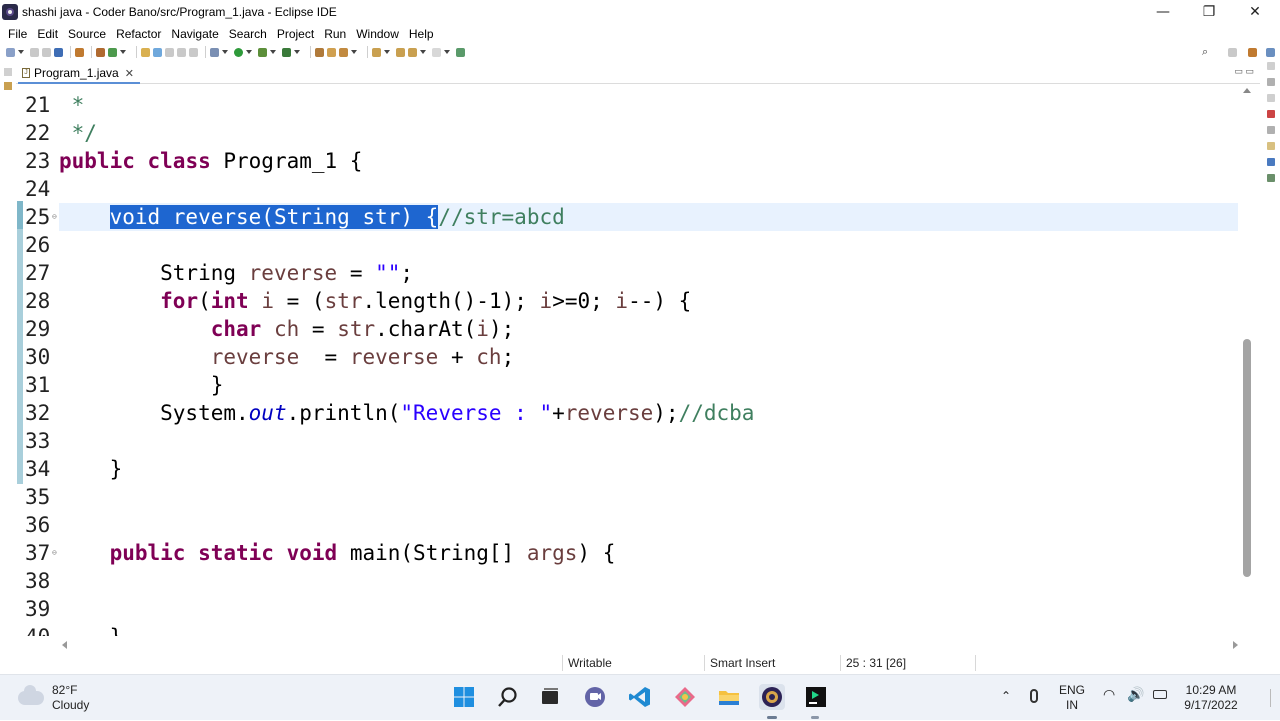 This screenshot has width=1280, height=721. What do you see at coordinates (331, 52) in the screenshot?
I see `open-folder-icon` at bounding box center [331, 52].